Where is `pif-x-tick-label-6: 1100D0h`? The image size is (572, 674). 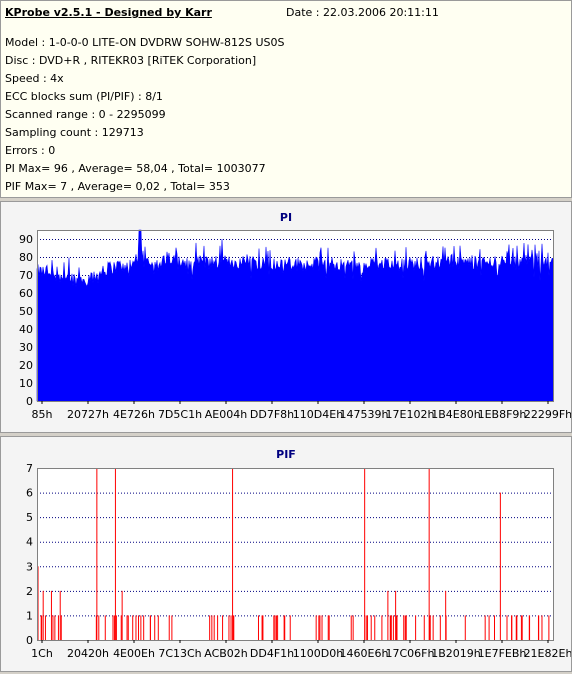 pif-x-tick-label-6: 1100D0h is located at coordinates (318, 653).